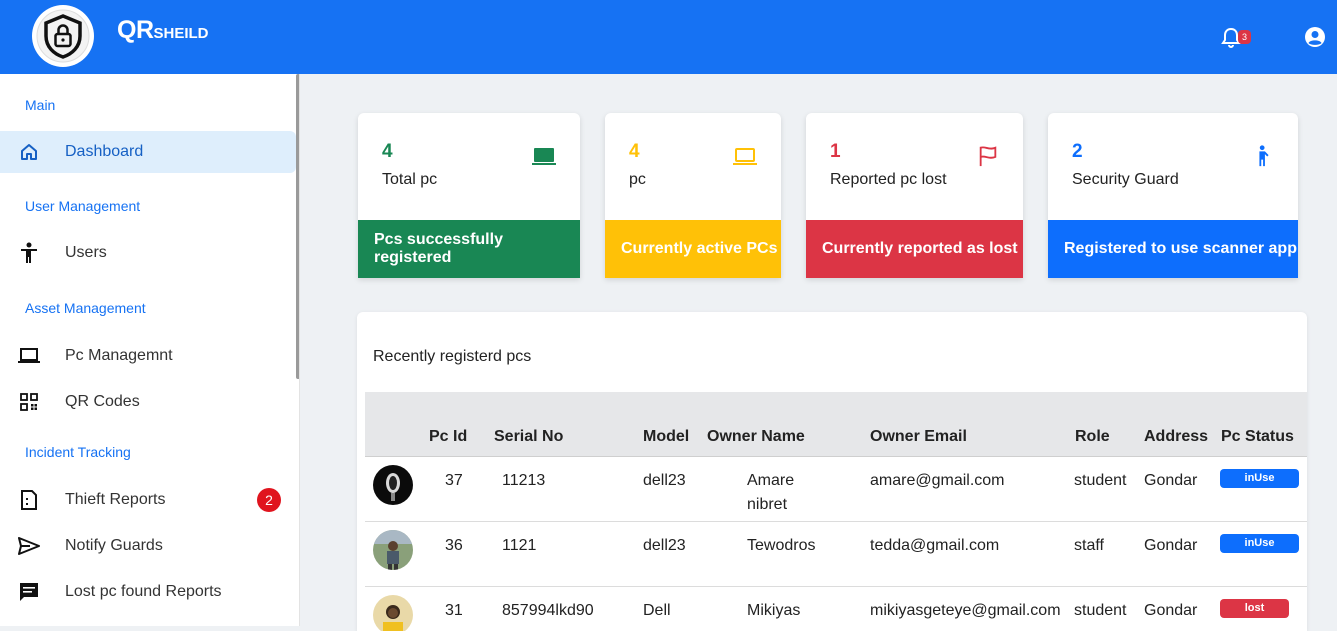  What do you see at coordinates (29, 402) in the screenshot?
I see `qr-code-icon` at bounding box center [29, 402].